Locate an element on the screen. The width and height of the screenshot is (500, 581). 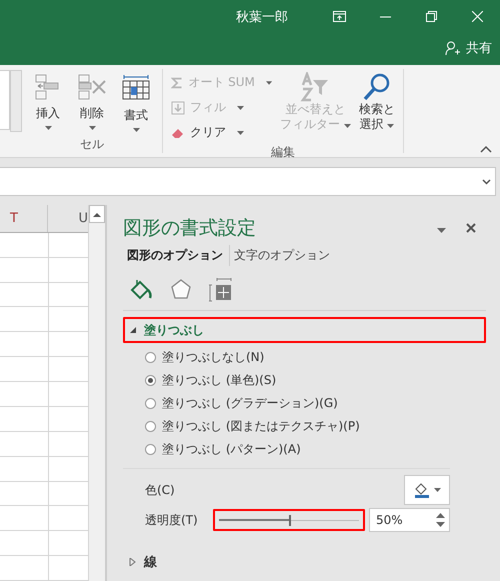
field-label: 透明度(T) is located at coordinates (172, 520).